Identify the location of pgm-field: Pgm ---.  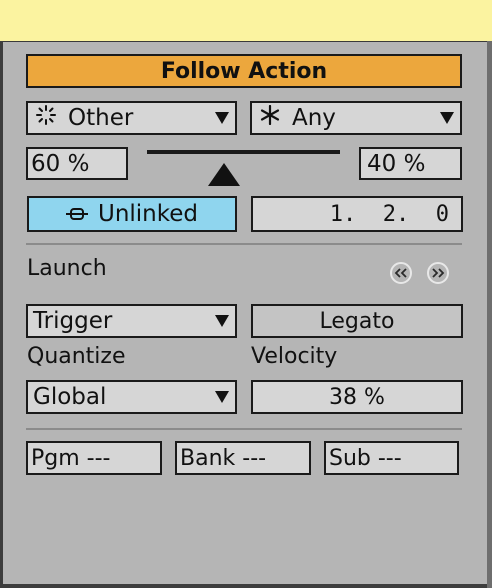
(94, 458).